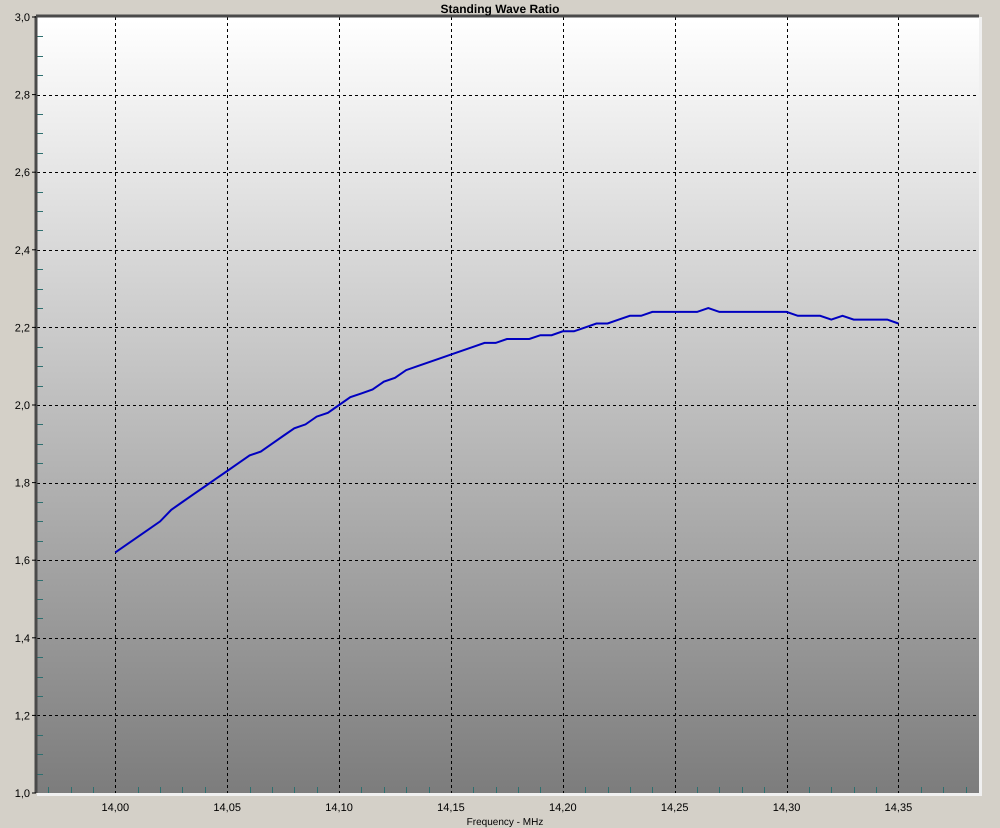  What do you see at coordinates (22, 173) in the screenshot?
I see `y-tick-label: 2,6` at bounding box center [22, 173].